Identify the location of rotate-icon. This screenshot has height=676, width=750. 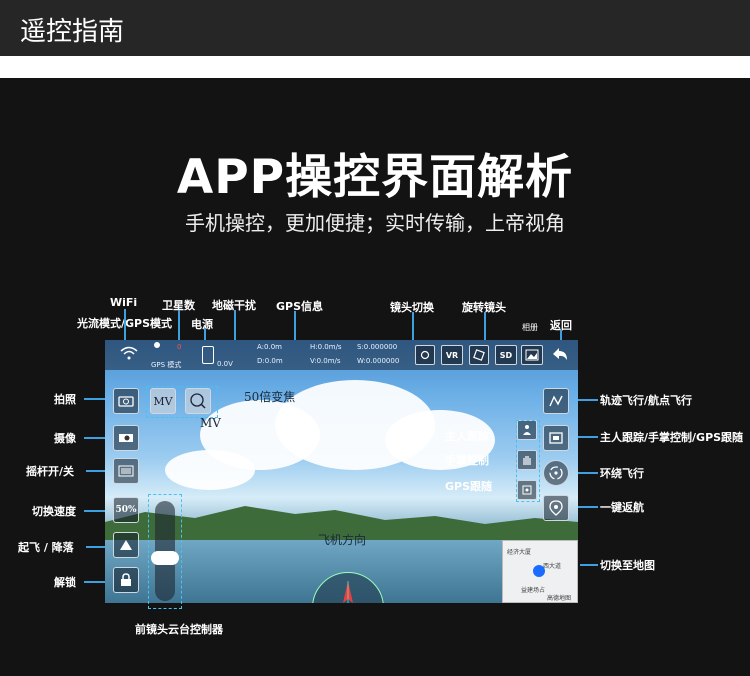
(479, 355).